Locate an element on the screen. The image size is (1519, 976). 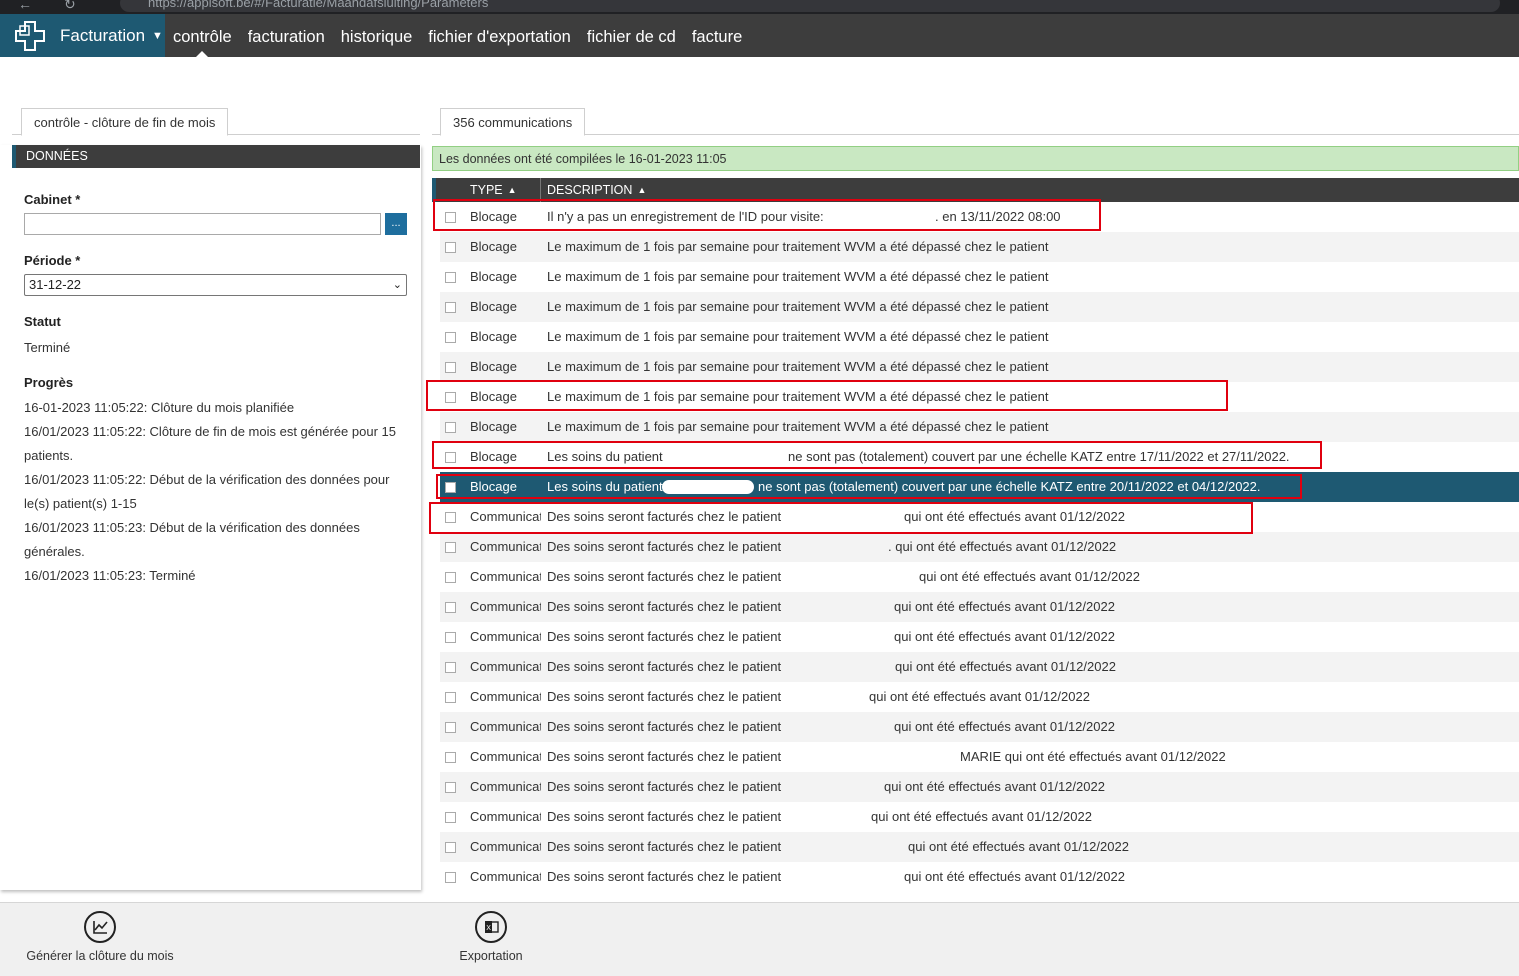
export-button: X Exportation is located at coordinates (491, 937).